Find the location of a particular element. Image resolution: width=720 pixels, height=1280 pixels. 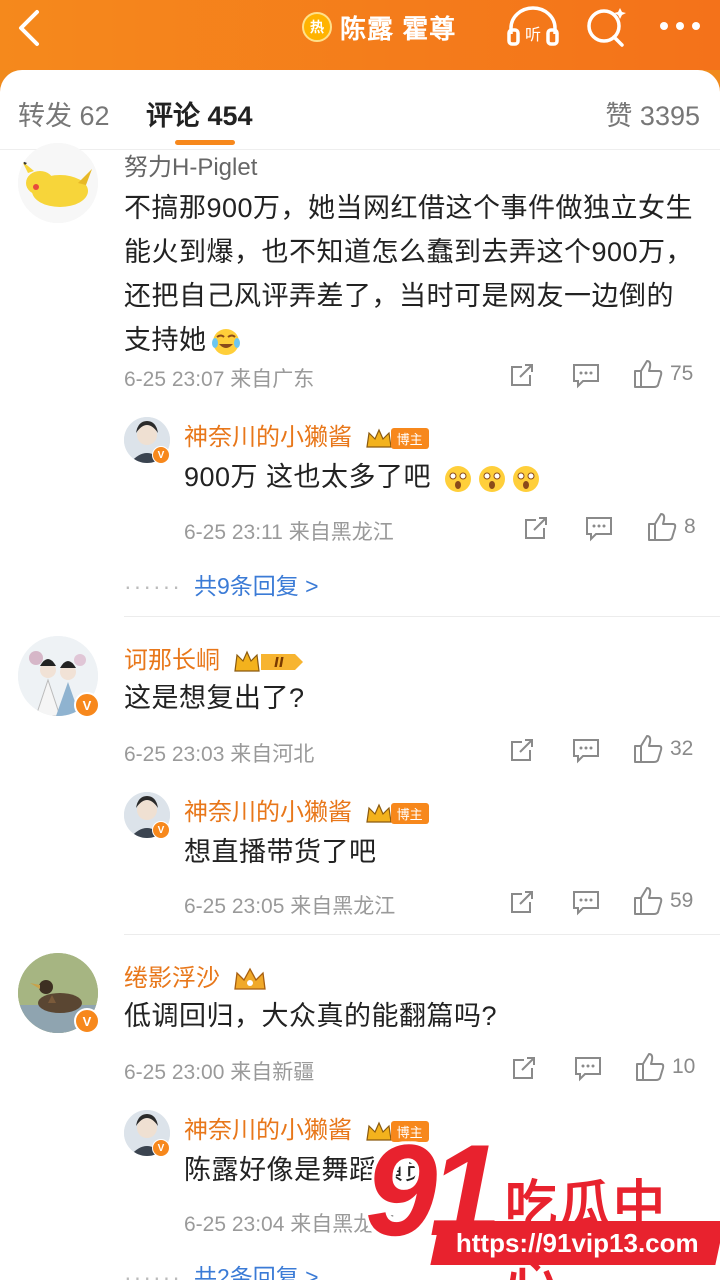

view-more-replies: ······ 共2条回复 > is located at coordinates (221, 1269).